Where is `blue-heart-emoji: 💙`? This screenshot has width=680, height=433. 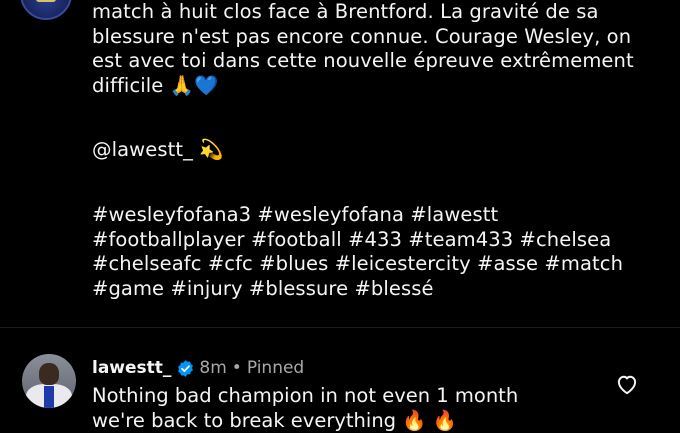 blue-heart-emoji: 💙 is located at coordinates (206, 85).